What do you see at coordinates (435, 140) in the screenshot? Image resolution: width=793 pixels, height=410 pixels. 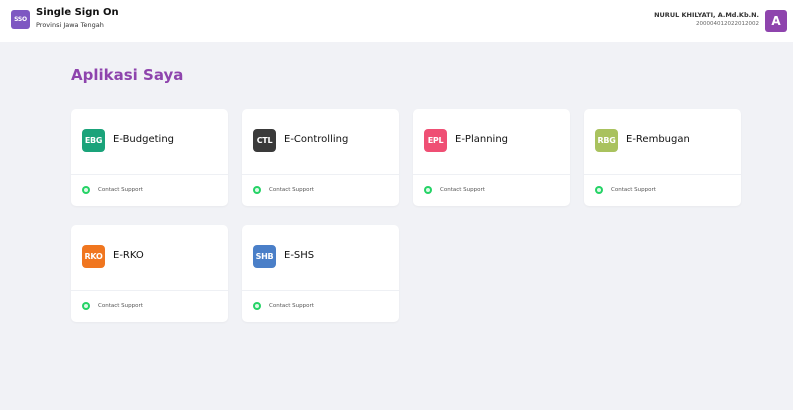 I see `e-planning-app-icon: EPL` at bounding box center [435, 140].